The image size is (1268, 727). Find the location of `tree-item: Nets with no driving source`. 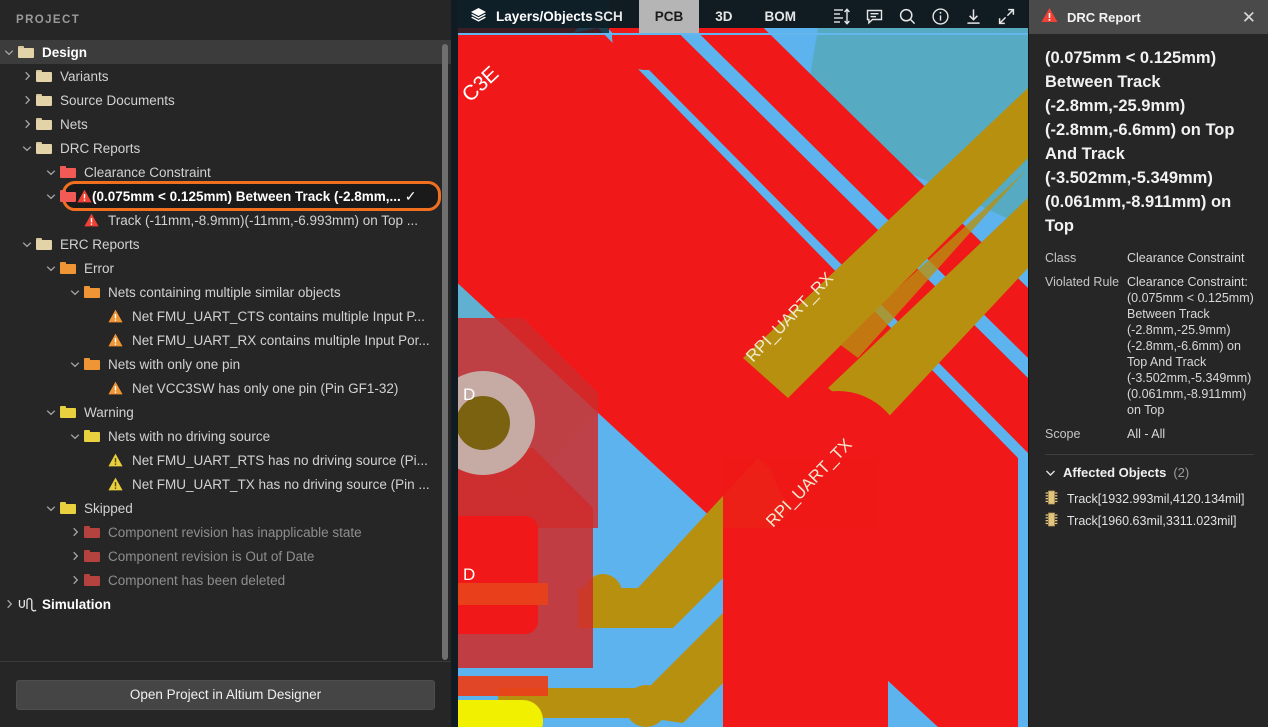

tree-item: Nets with no driving source is located at coordinates (225, 436).